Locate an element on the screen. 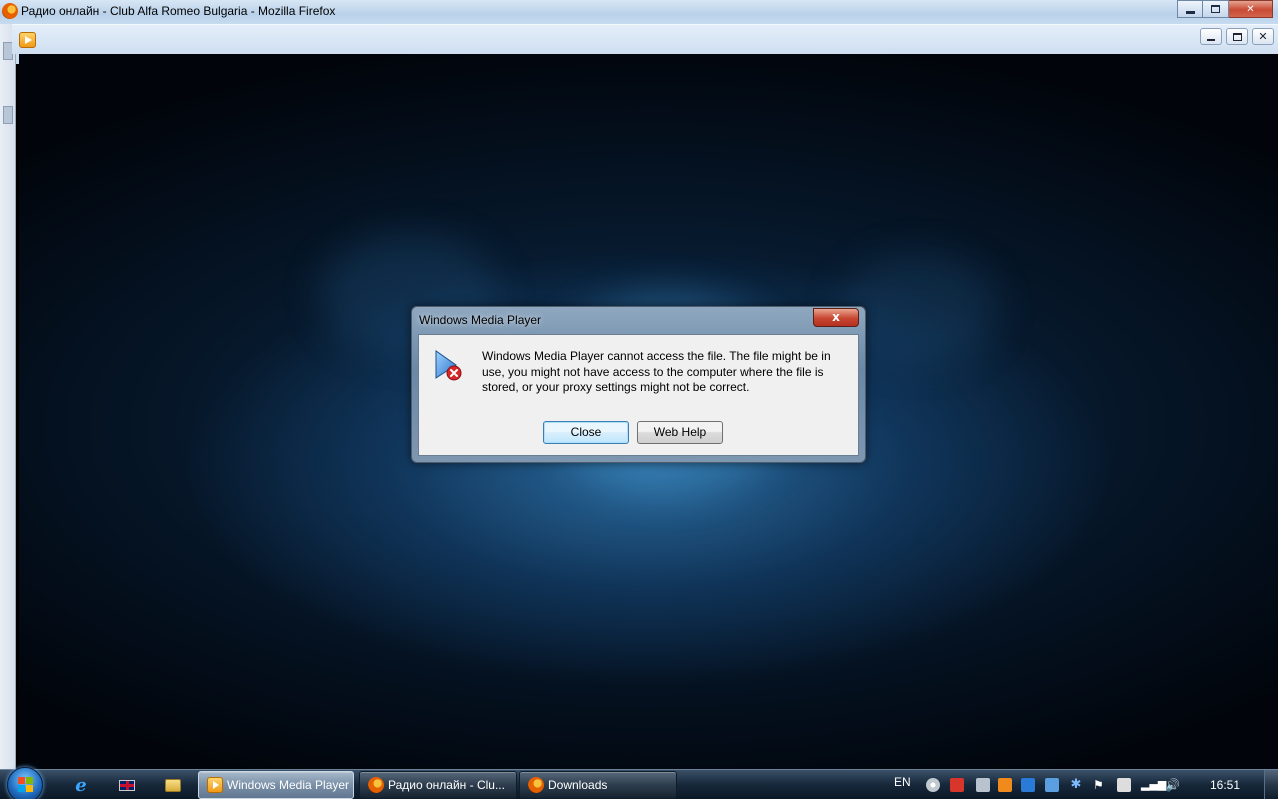 The image size is (1278, 799). antivirus-icon is located at coordinates (957, 785).